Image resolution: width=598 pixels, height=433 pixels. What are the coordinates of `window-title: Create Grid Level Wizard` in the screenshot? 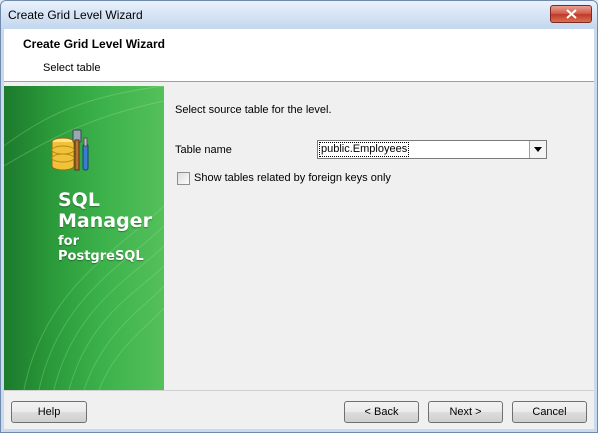 It's located at (75, 15).